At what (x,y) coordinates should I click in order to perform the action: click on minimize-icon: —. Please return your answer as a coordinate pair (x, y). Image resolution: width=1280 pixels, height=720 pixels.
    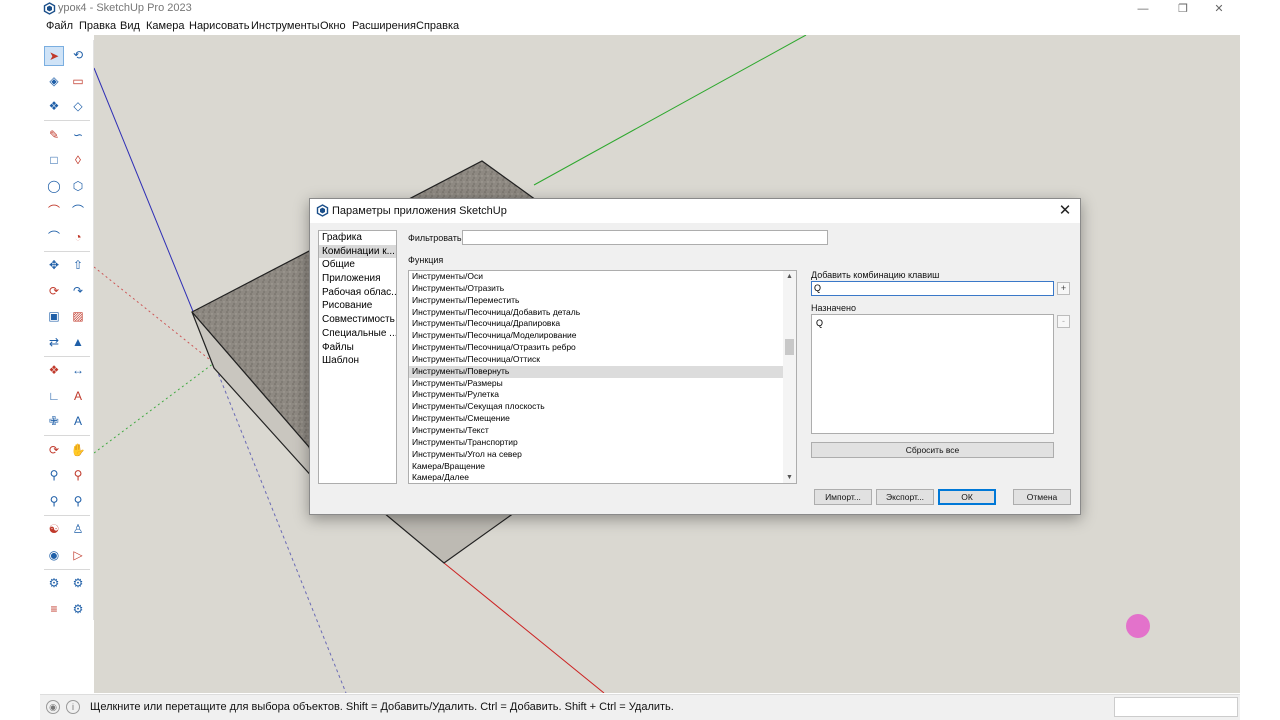
    Looking at the image, I should click on (1143, 9).